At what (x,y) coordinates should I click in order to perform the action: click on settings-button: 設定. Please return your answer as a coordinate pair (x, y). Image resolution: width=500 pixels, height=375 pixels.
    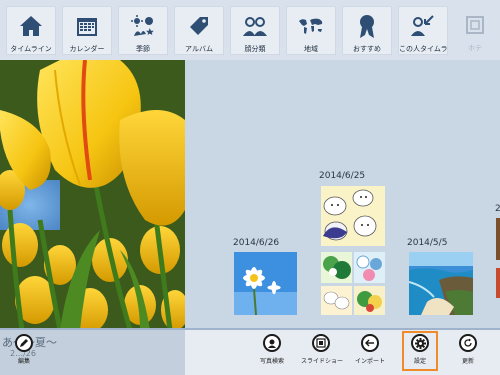
    Looking at the image, I should click on (420, 351).